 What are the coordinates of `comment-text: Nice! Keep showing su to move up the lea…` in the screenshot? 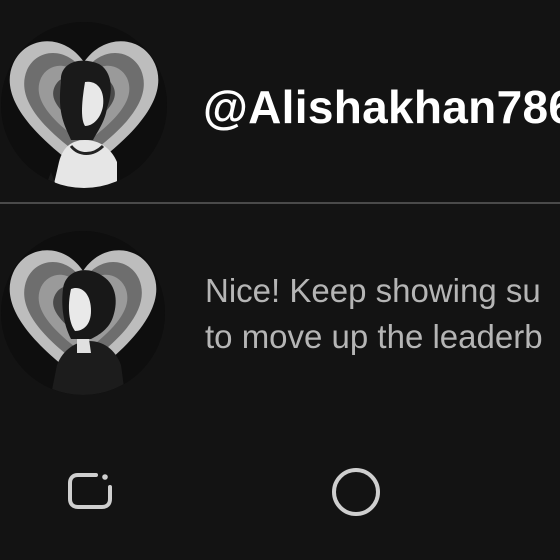 It's located at (382, 314).